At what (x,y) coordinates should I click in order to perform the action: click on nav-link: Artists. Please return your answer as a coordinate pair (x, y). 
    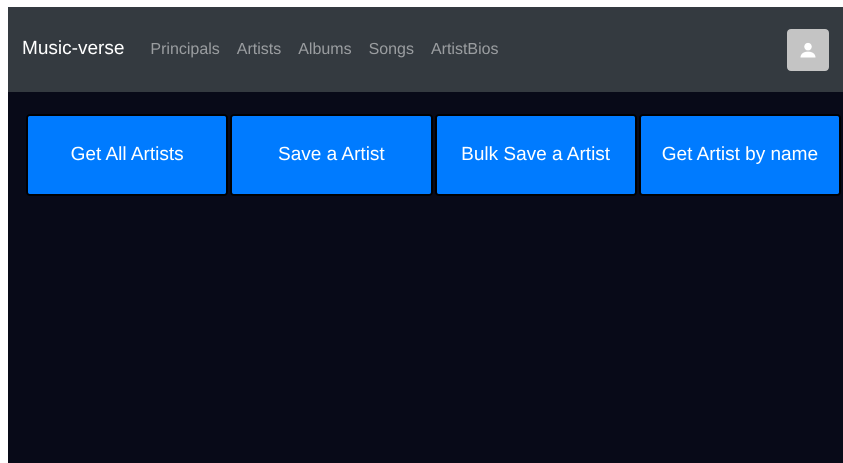
    Looking at the image, I should click on (259, 50).